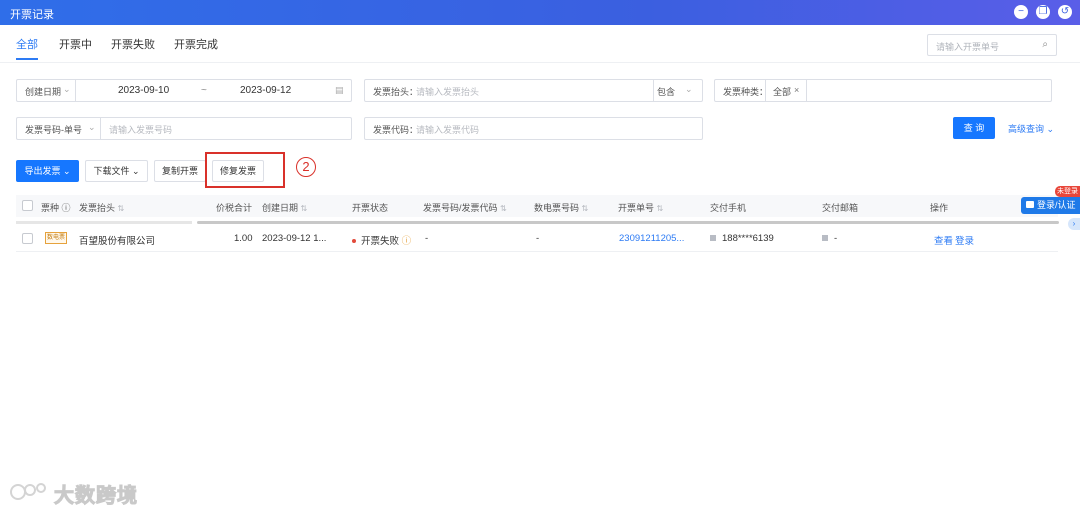 This screenshot has height=513, width=1080. Describe the element at coordinates (27, 238) in the screenshot. I see `row-checkbox` at that location.